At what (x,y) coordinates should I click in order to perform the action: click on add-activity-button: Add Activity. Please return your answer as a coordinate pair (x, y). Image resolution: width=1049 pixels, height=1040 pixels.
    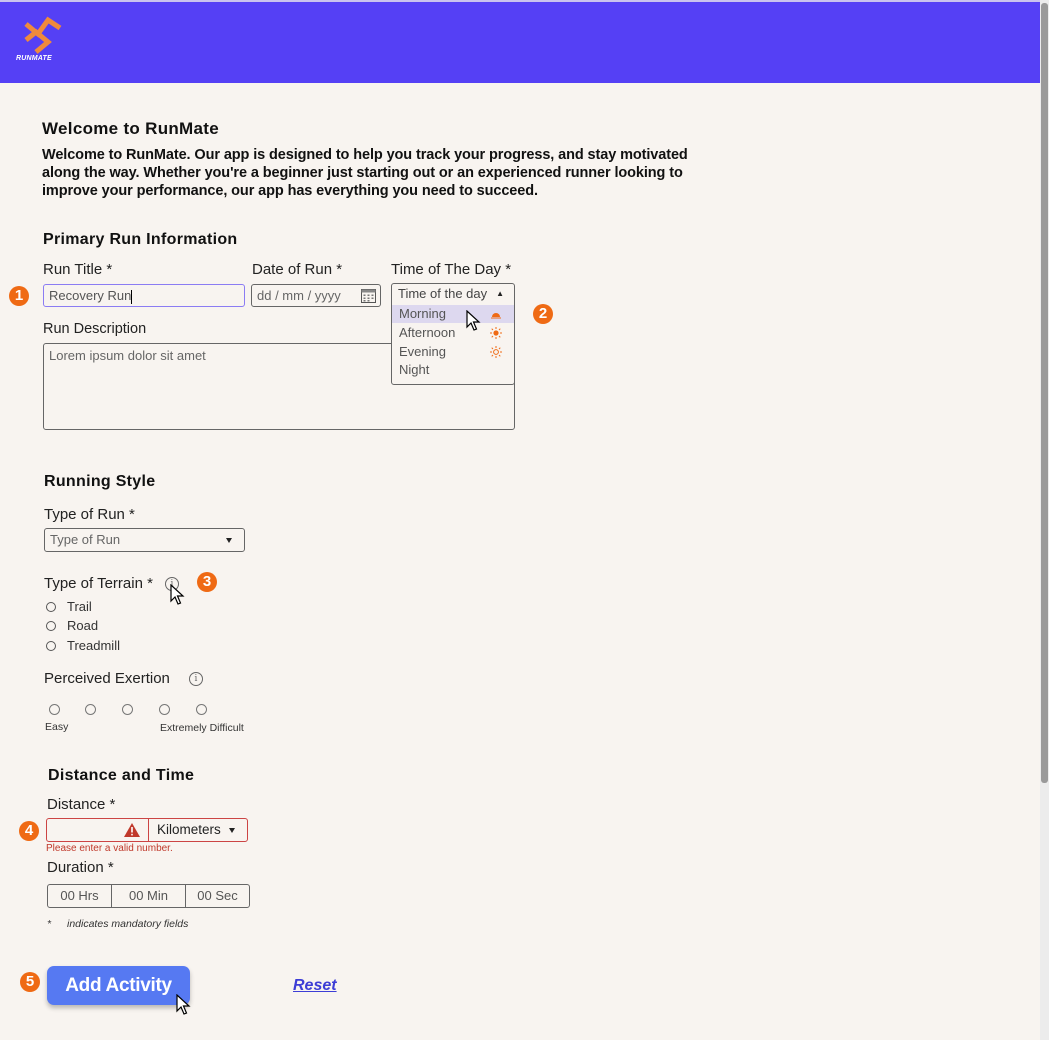
    Looking at the image, I should click on (118, 985).